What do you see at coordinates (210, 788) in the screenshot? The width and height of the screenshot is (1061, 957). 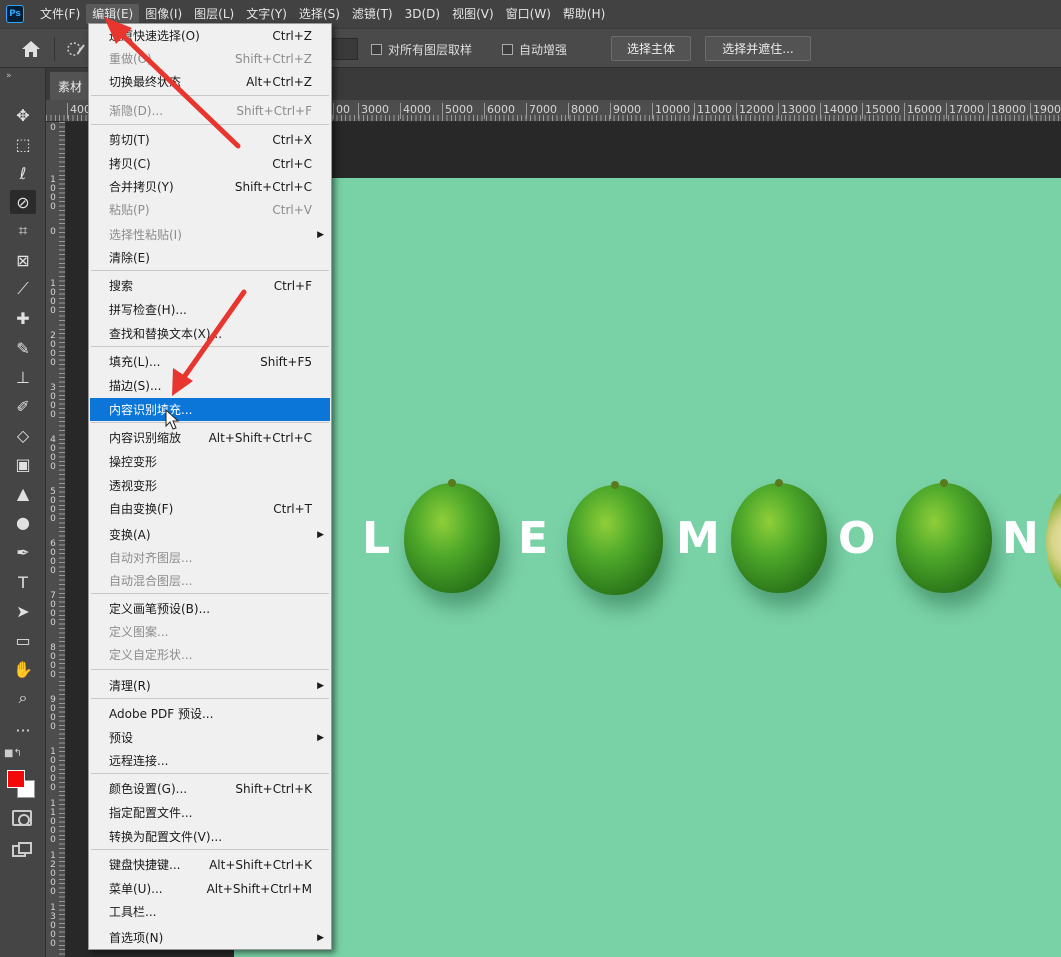 I see `edit-menu-item: 颜色设置(G)... Shift+Ctrl+K` at bounding box center [210, 788].